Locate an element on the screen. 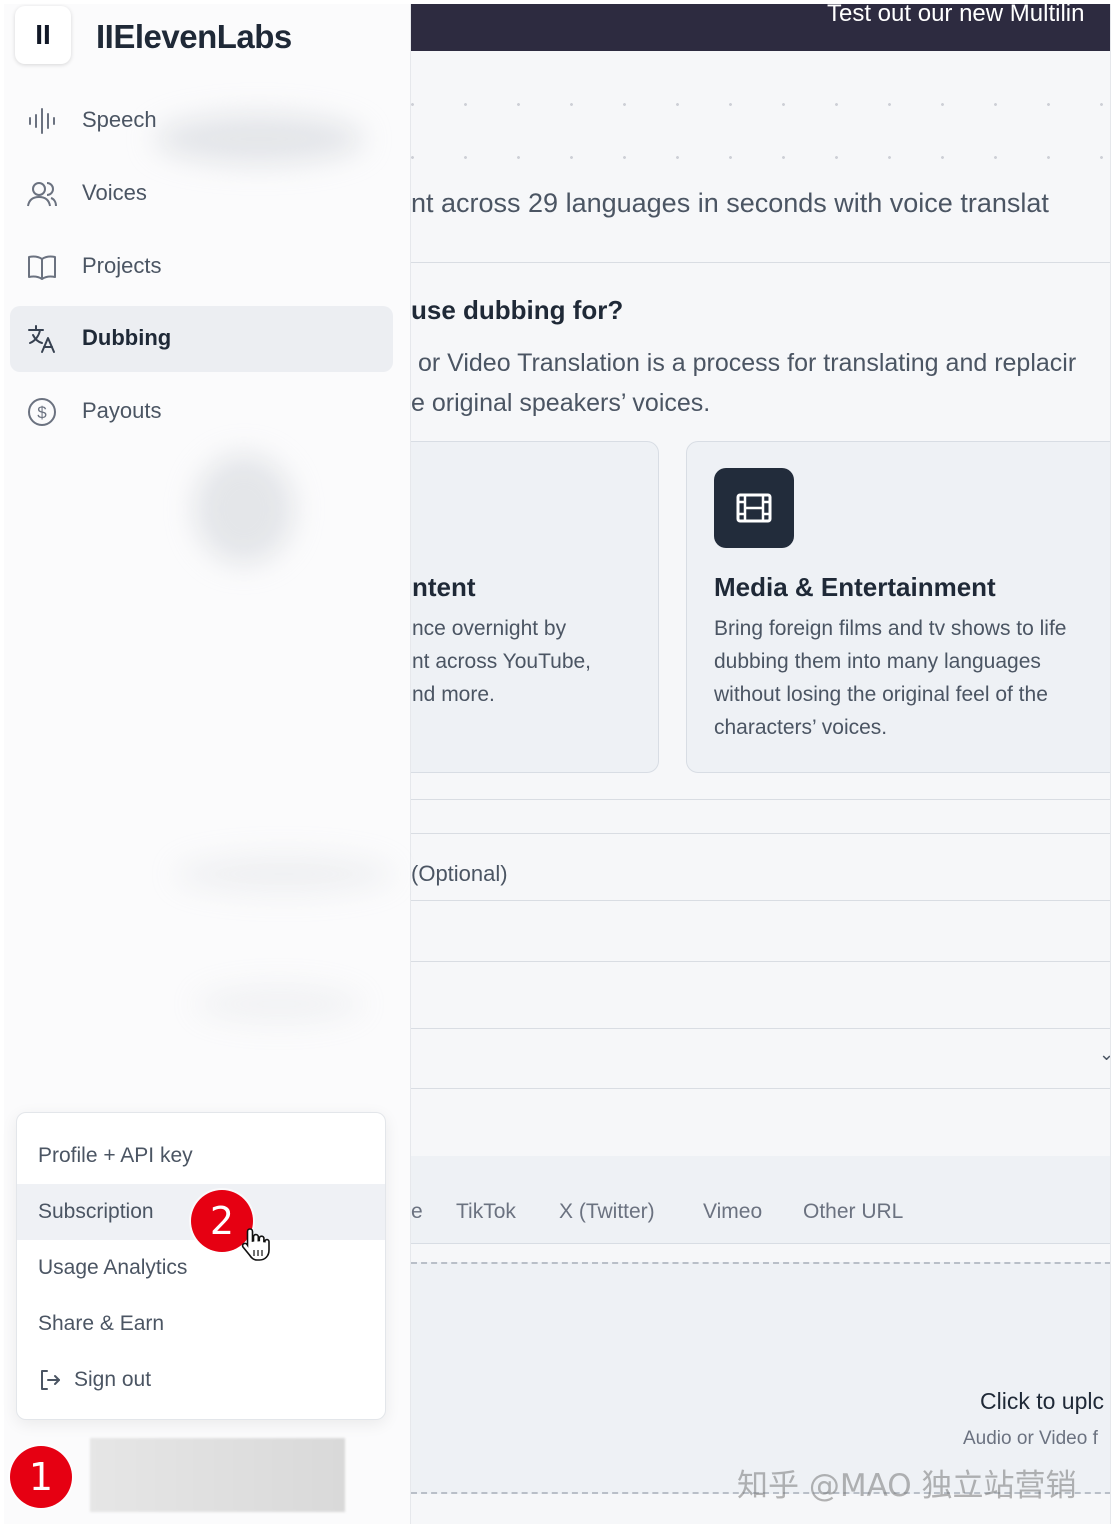 The height and width of the screenshot is (1528, 1114). sidebar-item-payouts: $ Payouts is located at coordinates (201, 412).